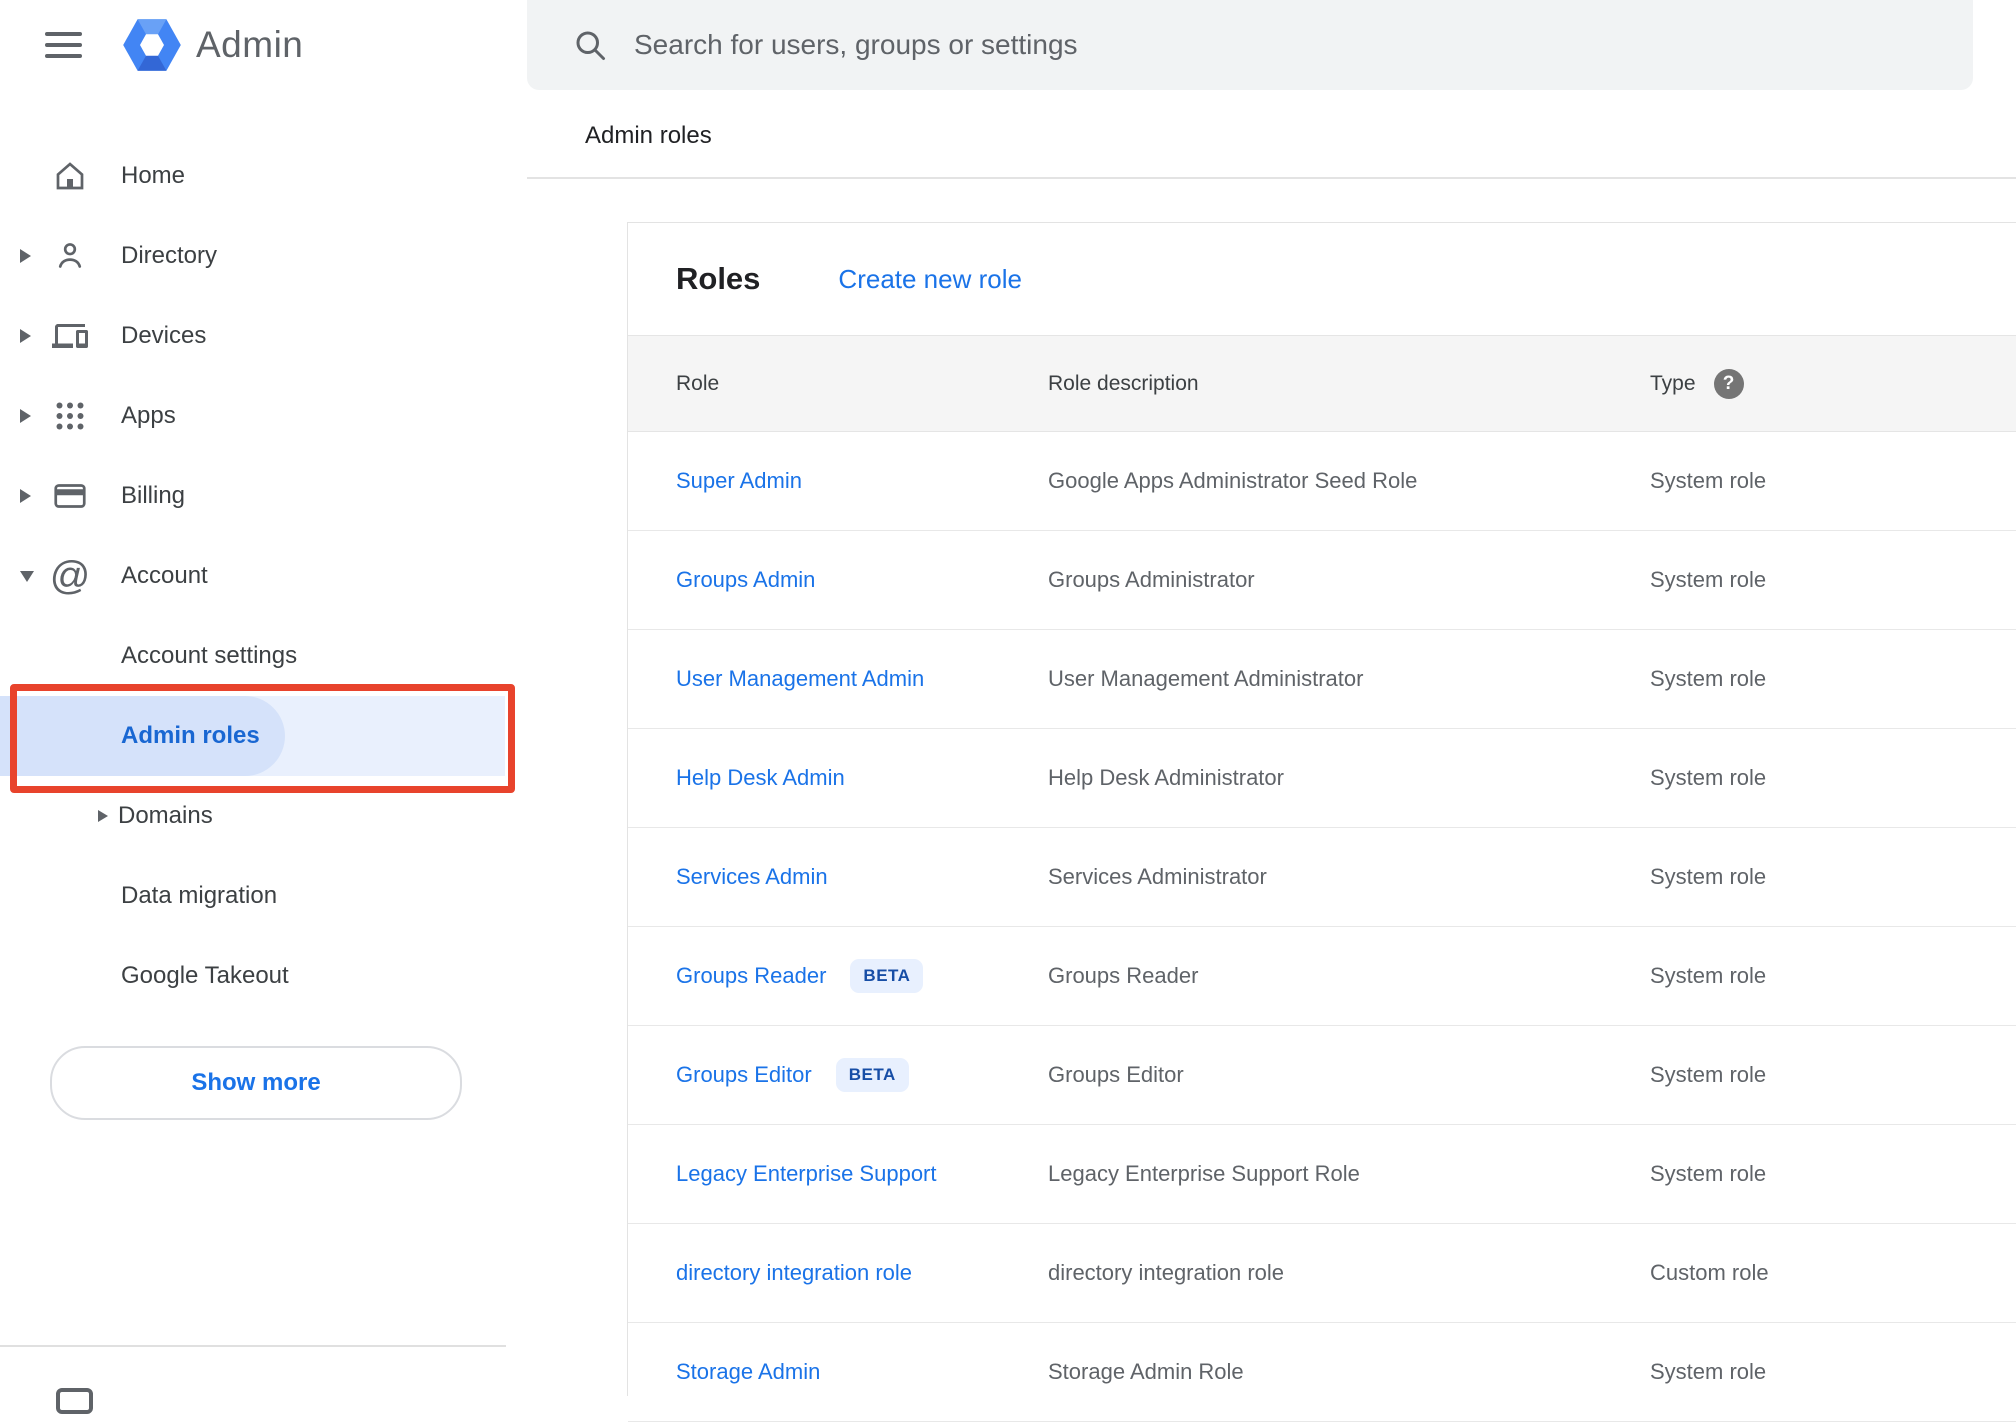 The width and height of the screenshot is (2016, 1422). What do you see at coordinates (190, 735) in the screenshot?
I see `sidebar-item-label: Admin roles` at bounding box center [190, 735].